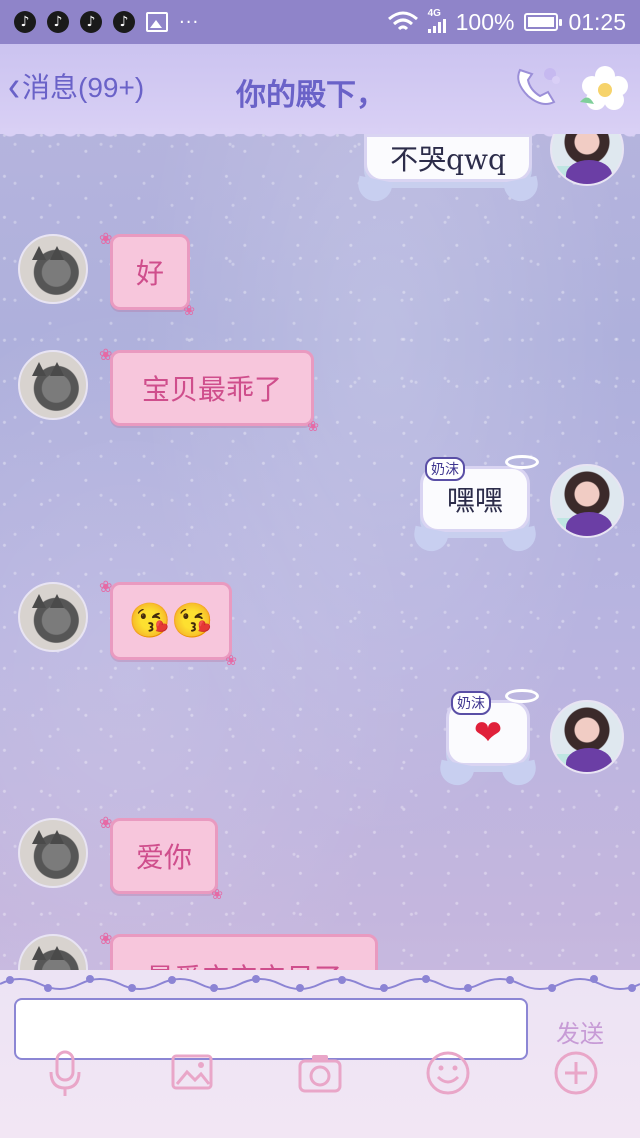 The width and height of the screenshot is (640, 1138). Describe the element at coordinates (320, 983) in the screenshot. I see `vine-decoration` at that location.